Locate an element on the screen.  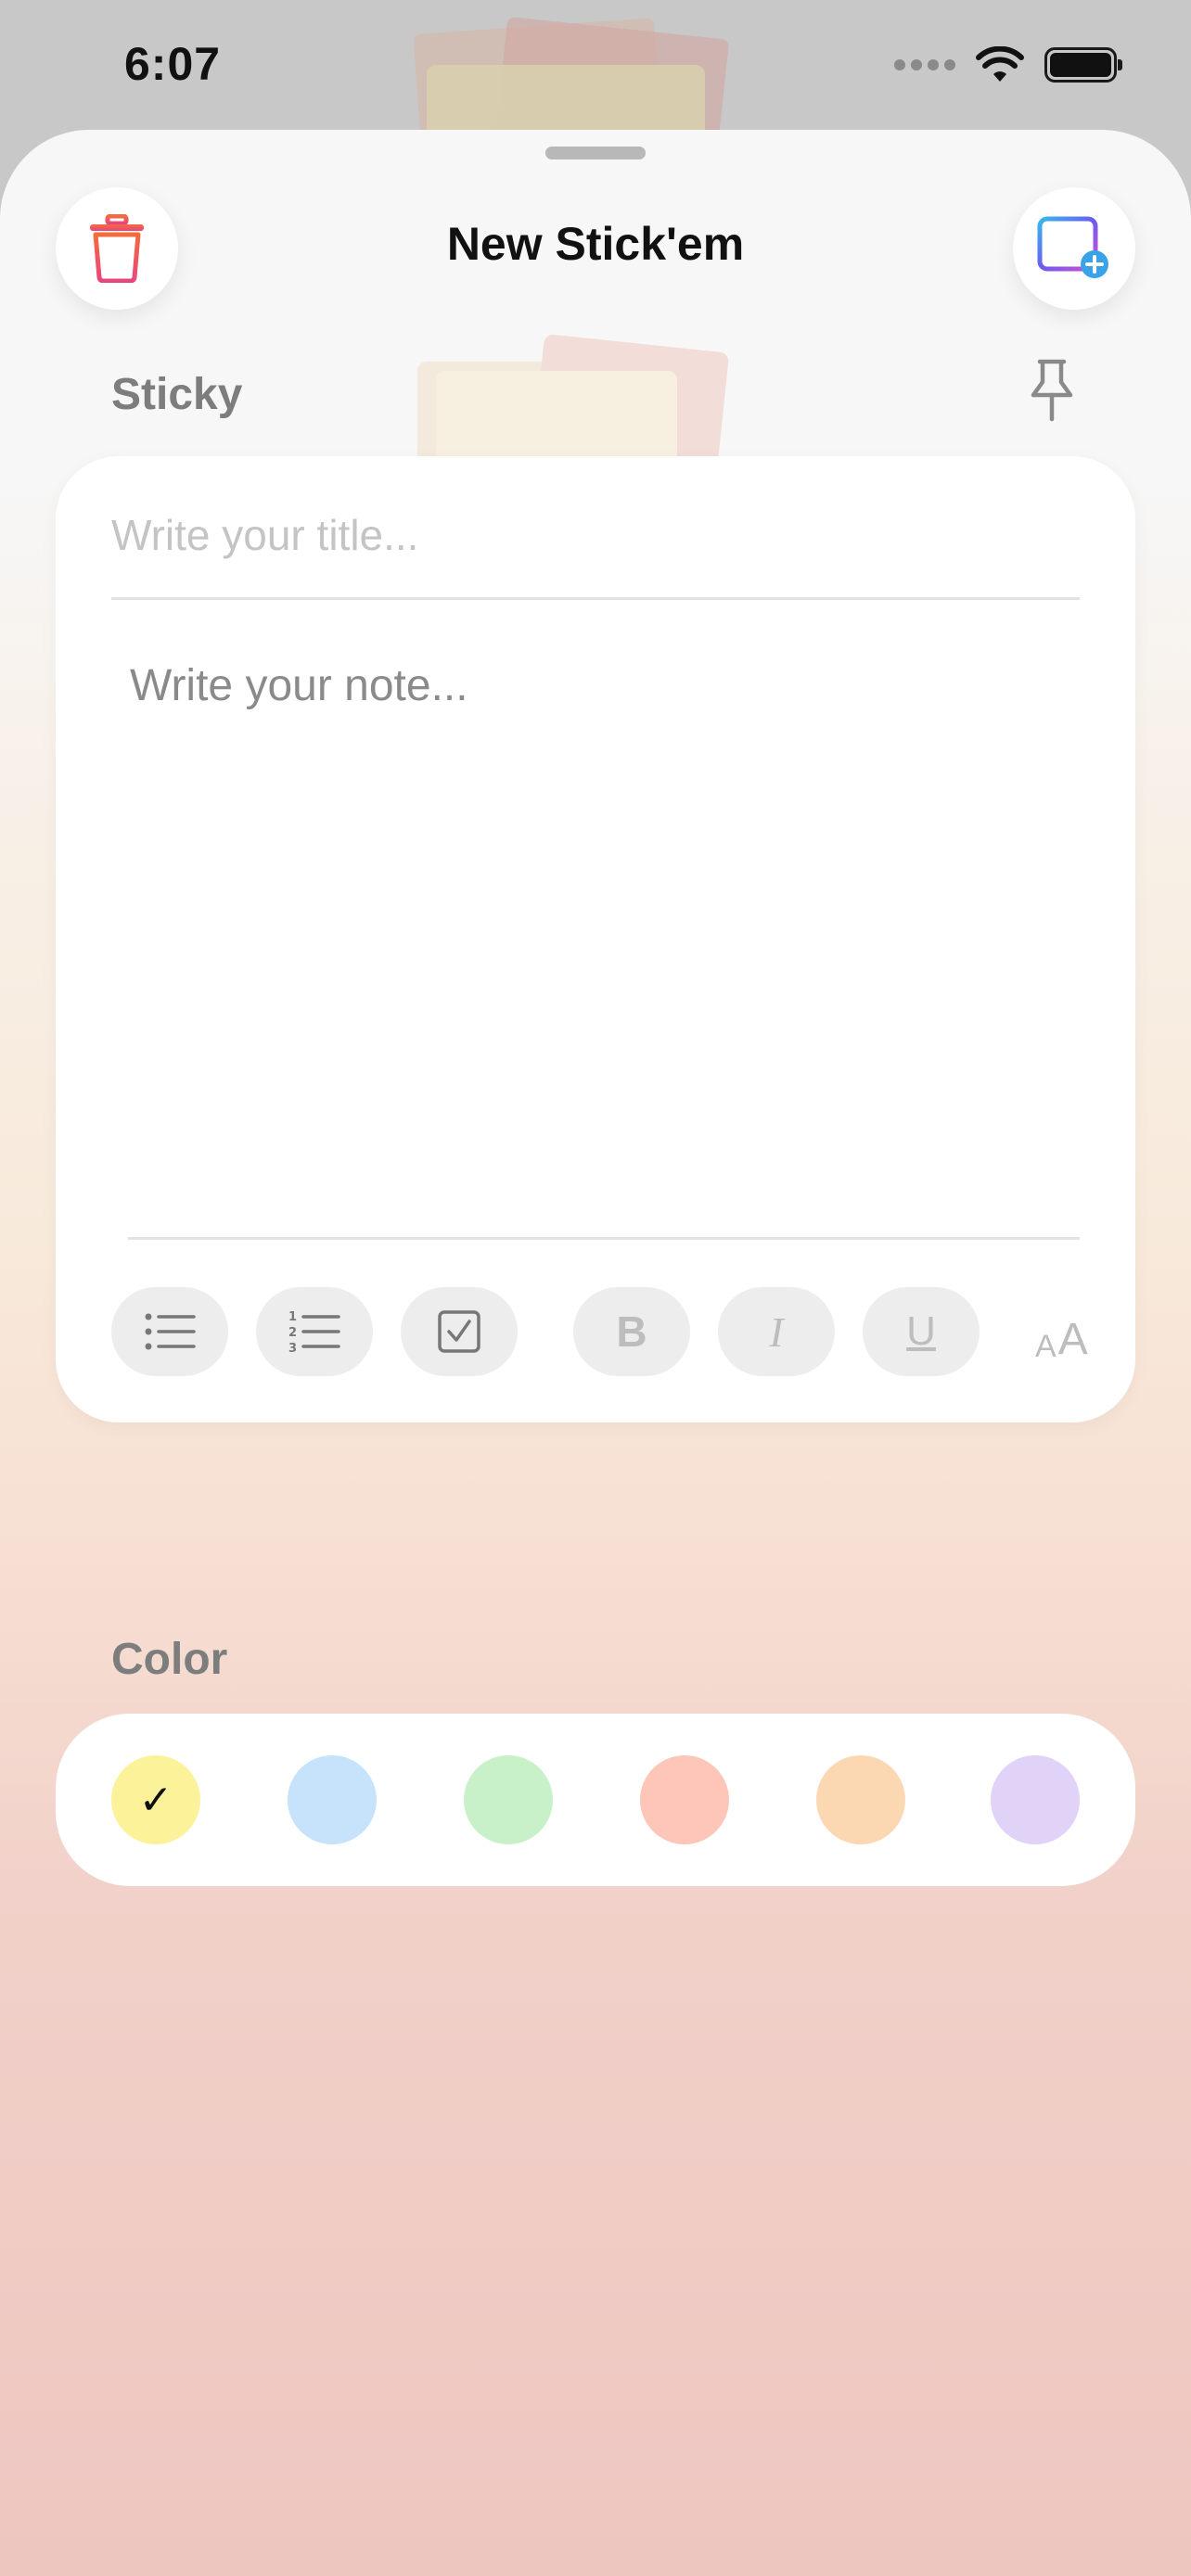
underline-button: U is located at coordinates (921, 1331).